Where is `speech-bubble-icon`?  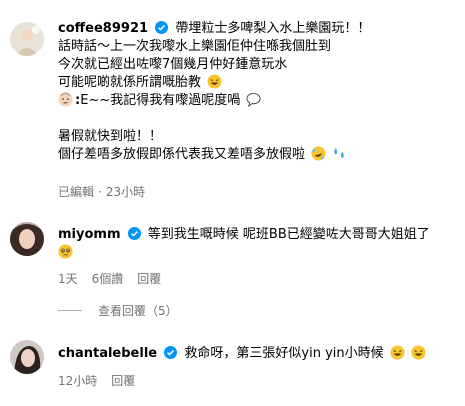
speech-bubble-icon is located at coordinates (253, 99).